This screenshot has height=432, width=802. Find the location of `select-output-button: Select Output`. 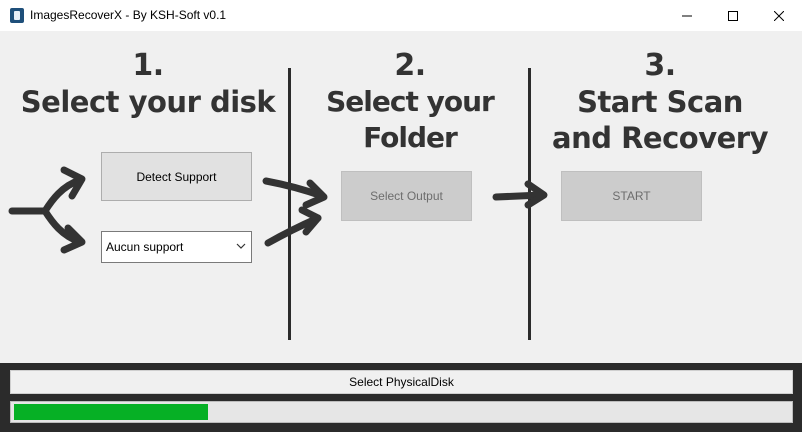

select-output-button: Select Output is located at coordinates (406, 196).